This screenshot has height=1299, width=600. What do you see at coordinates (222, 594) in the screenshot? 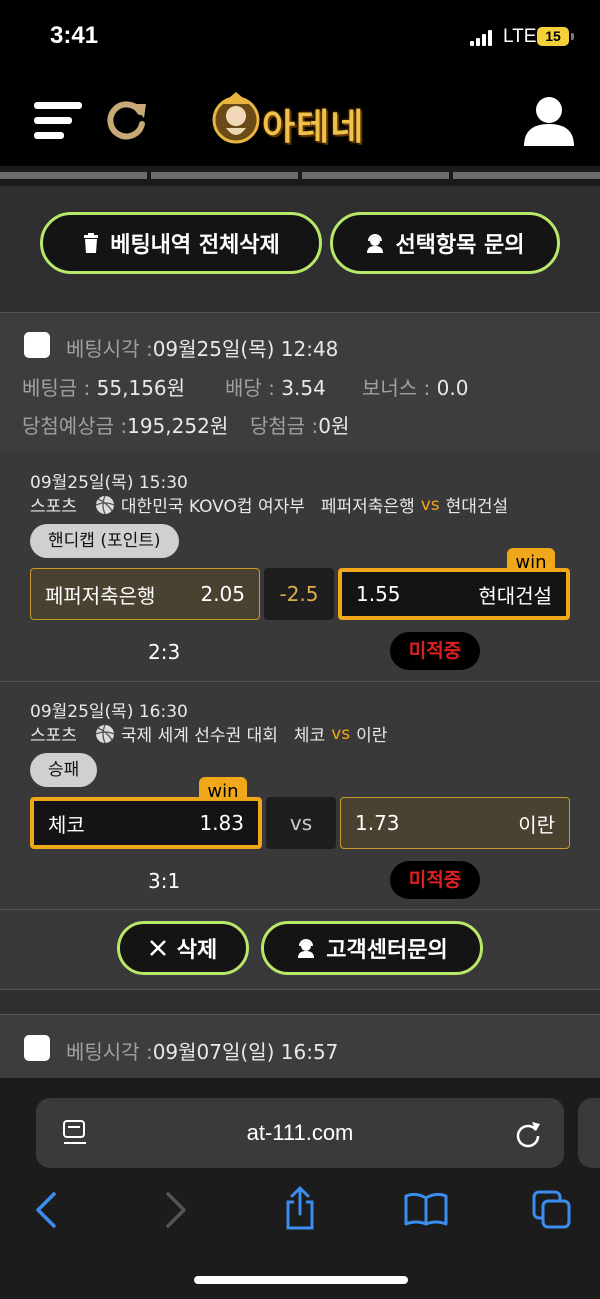
I see `home-odds: 2.05` at bounding box center [222, 594].